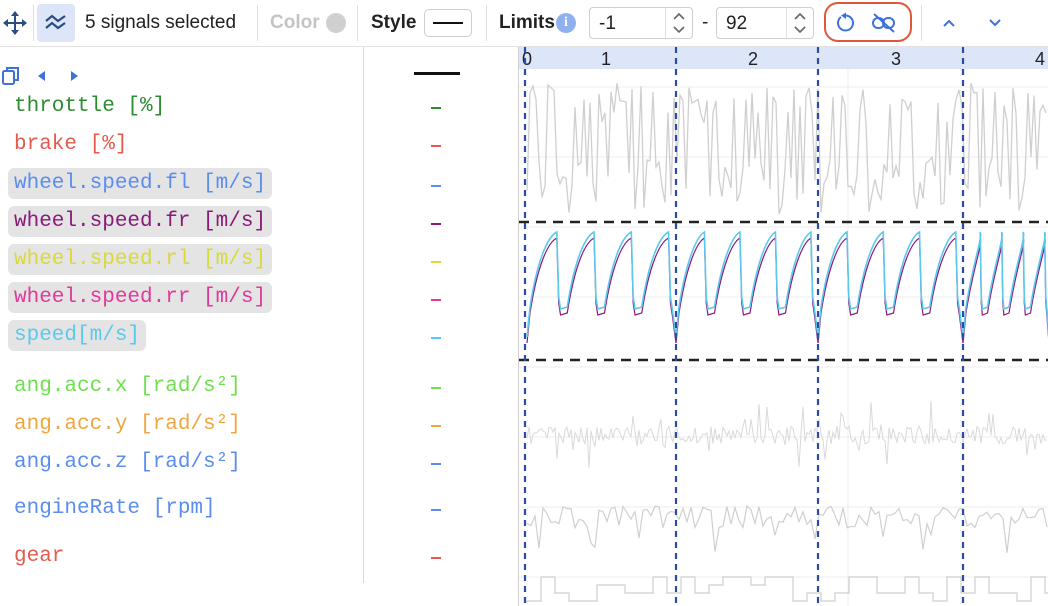  Describe the element at coordinates (846, 23) in the screenshot. I see `reset-icon` at that location.